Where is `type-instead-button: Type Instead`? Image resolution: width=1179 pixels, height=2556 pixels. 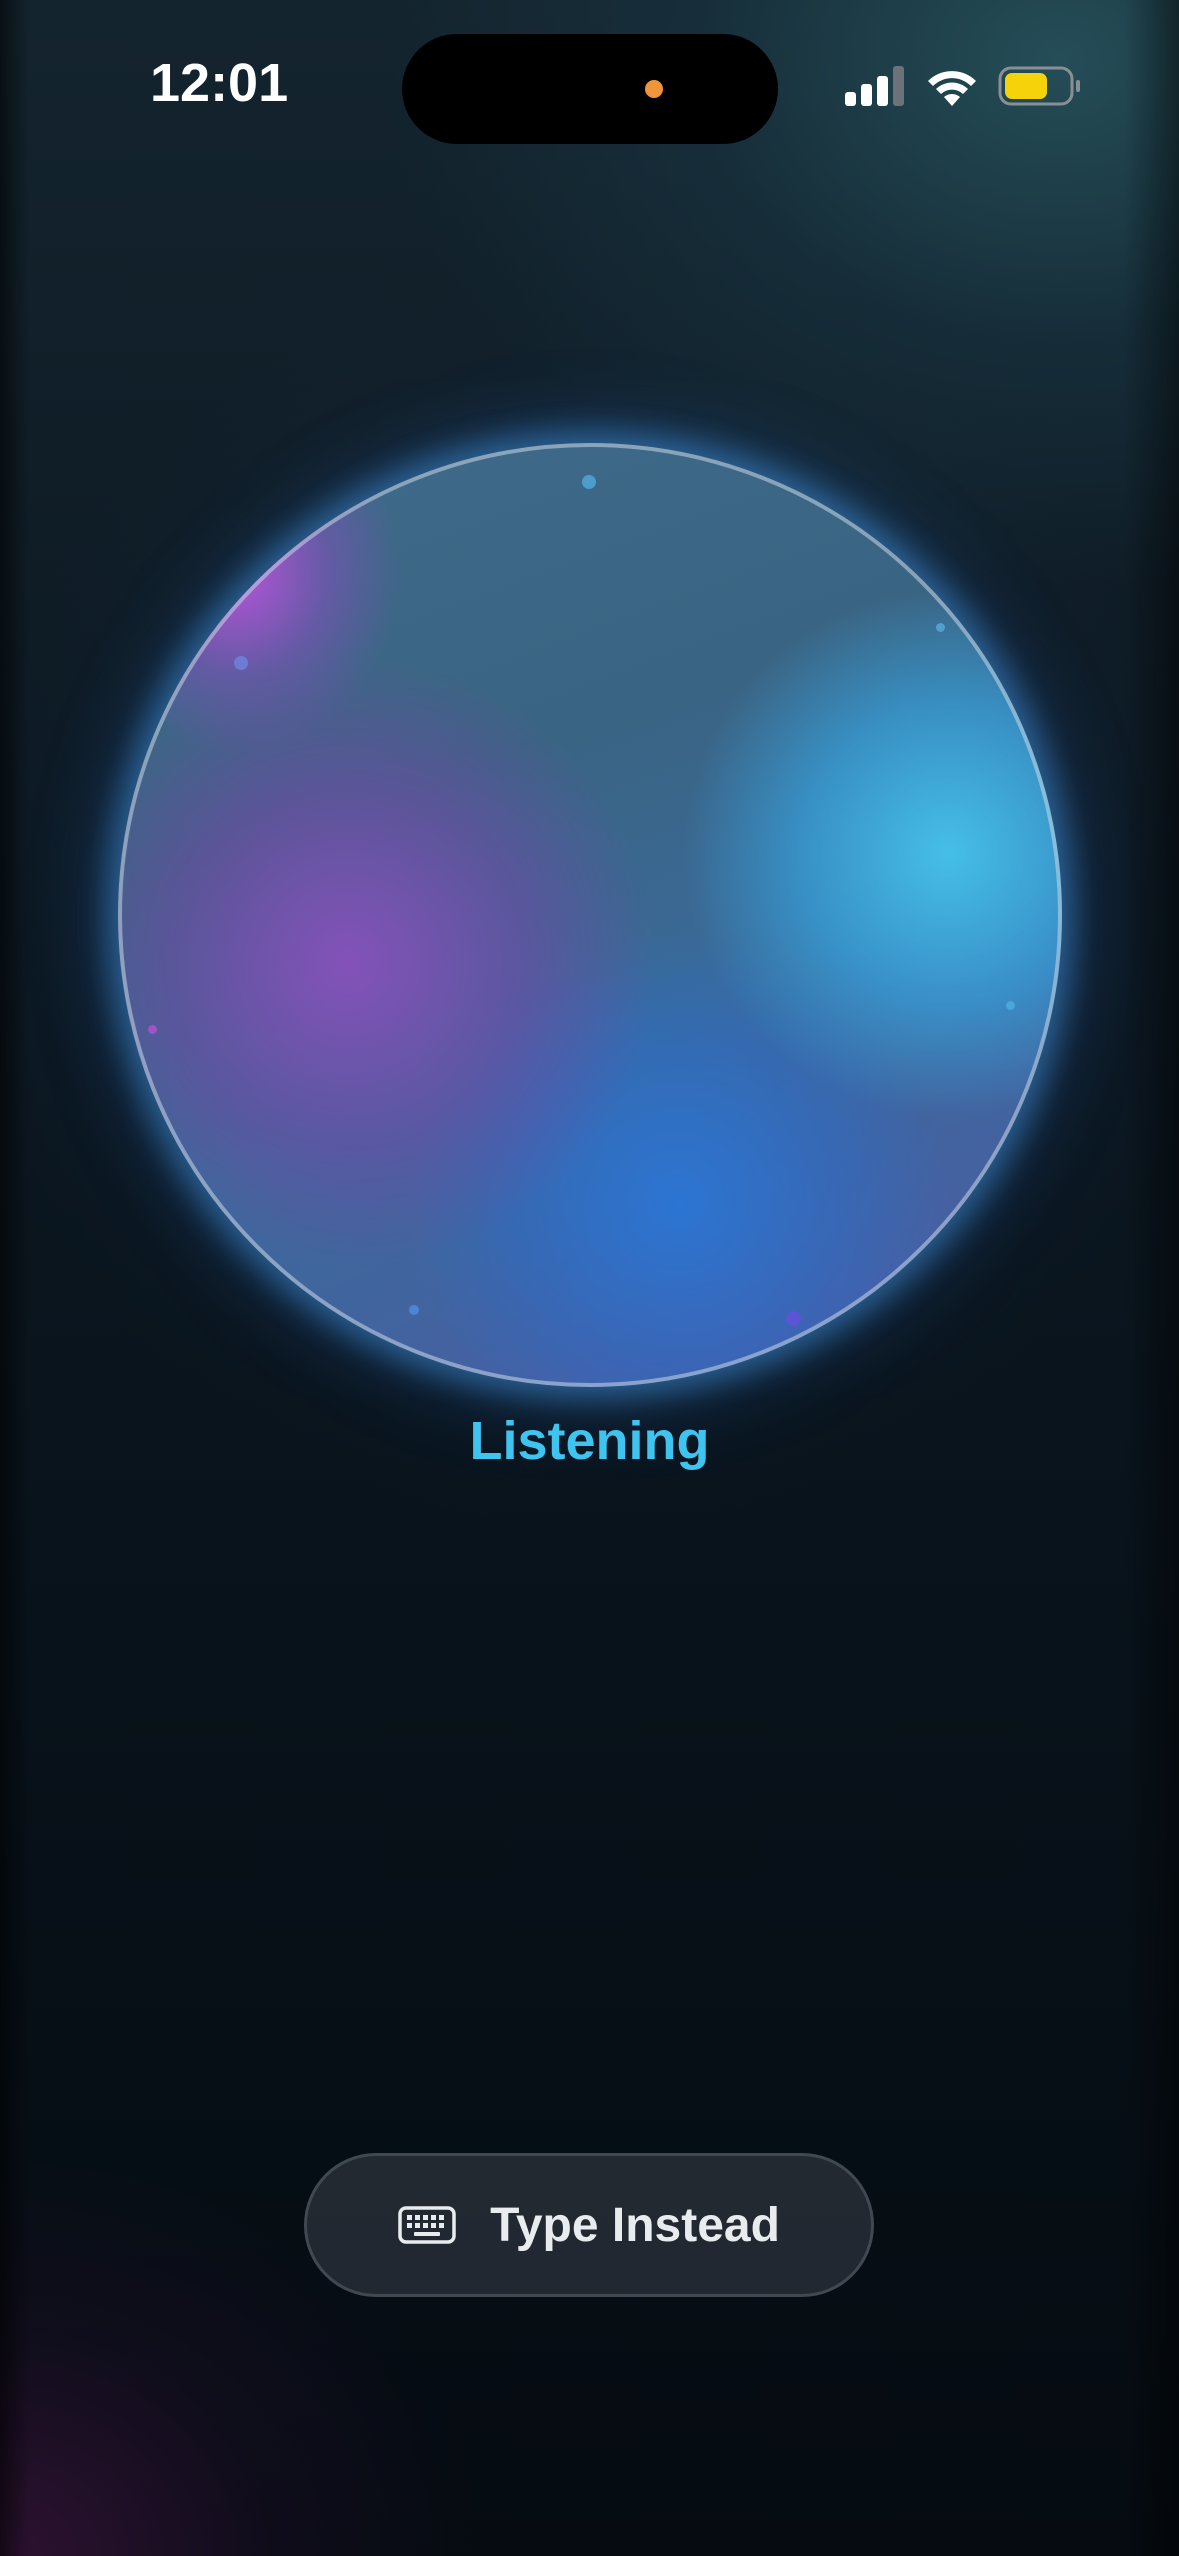 type-instead-button: Type Instead is located at coordinates (589, 2225).